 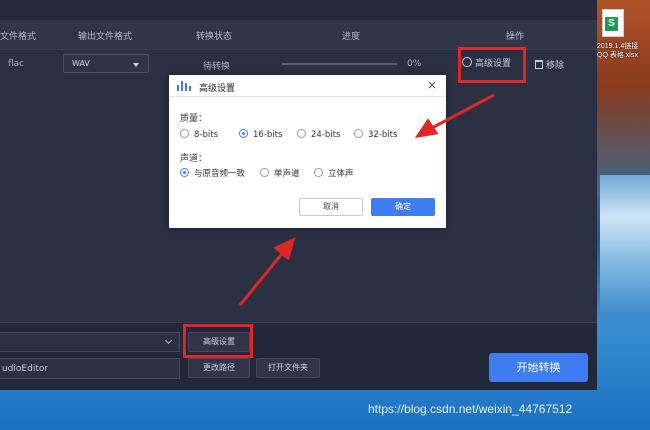 I want to click on close-icon: ×, so click(x=432, y=85).